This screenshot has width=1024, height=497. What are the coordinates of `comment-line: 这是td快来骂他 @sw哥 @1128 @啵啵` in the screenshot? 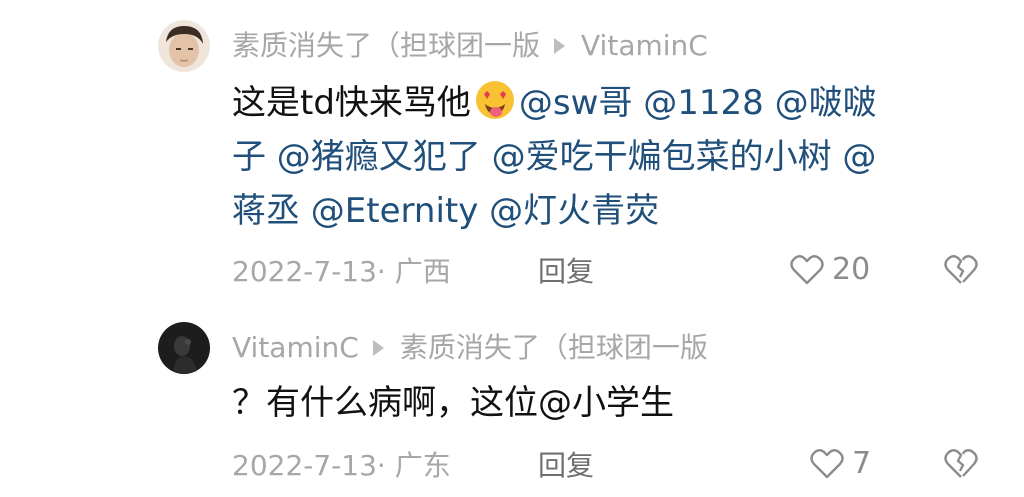 It's located at (554, 103).